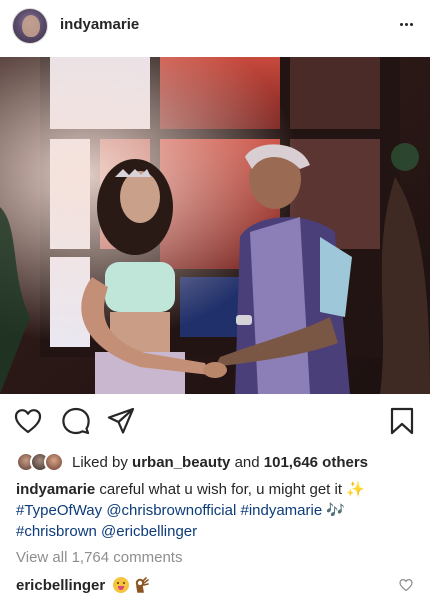  I want to click on mention-ericbellinger: @ericbellinger, so click(149, 531).